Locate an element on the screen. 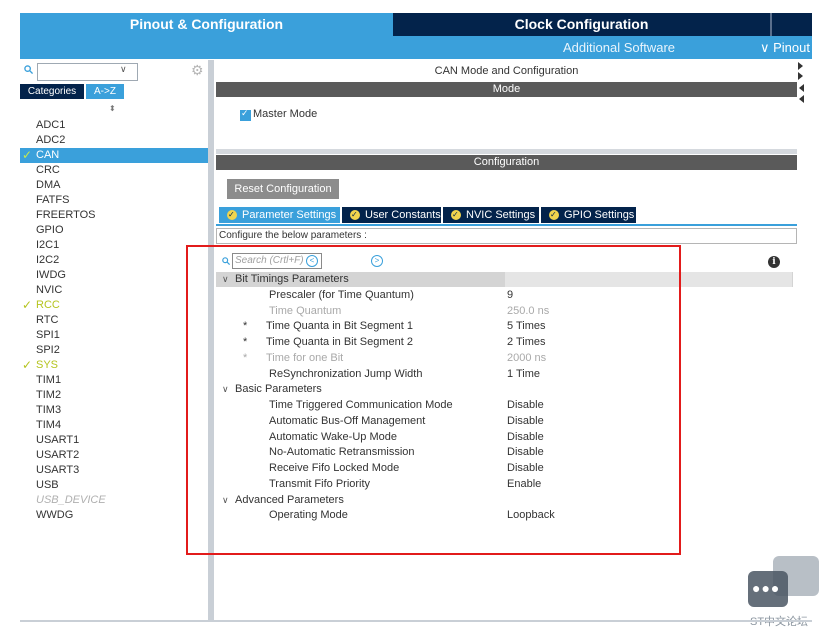 The height and width of the screenshot is (639, 827). peripheral-item: ✓ RCC is located at coordinates (114, 305).